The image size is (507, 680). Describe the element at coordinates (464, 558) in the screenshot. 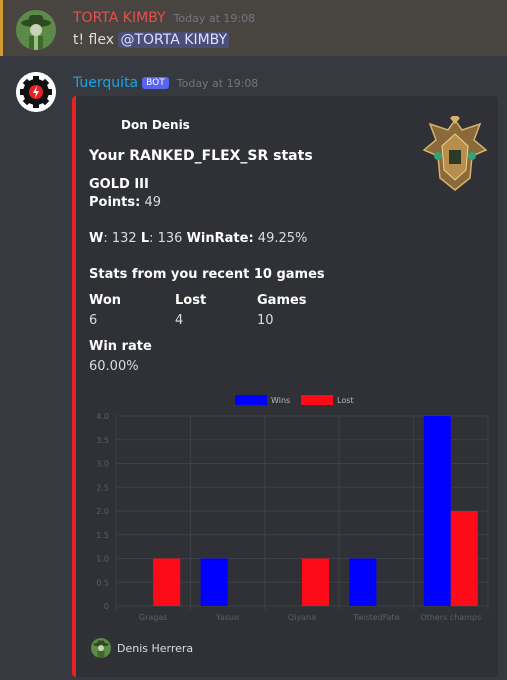

I see `bar-lost-others-champs` at that location.